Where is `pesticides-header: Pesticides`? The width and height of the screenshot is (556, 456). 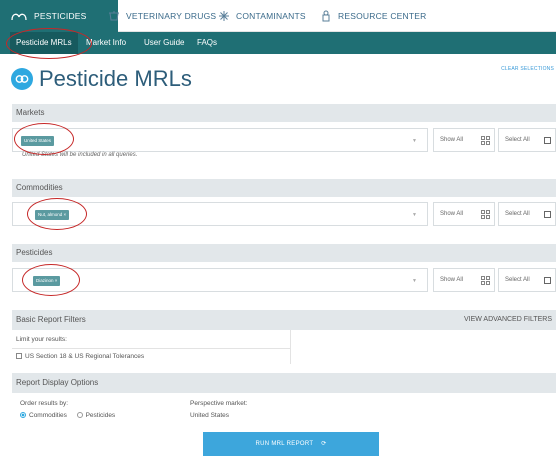
pesticides-header: Pesticides is located at coordinates (284, 253).